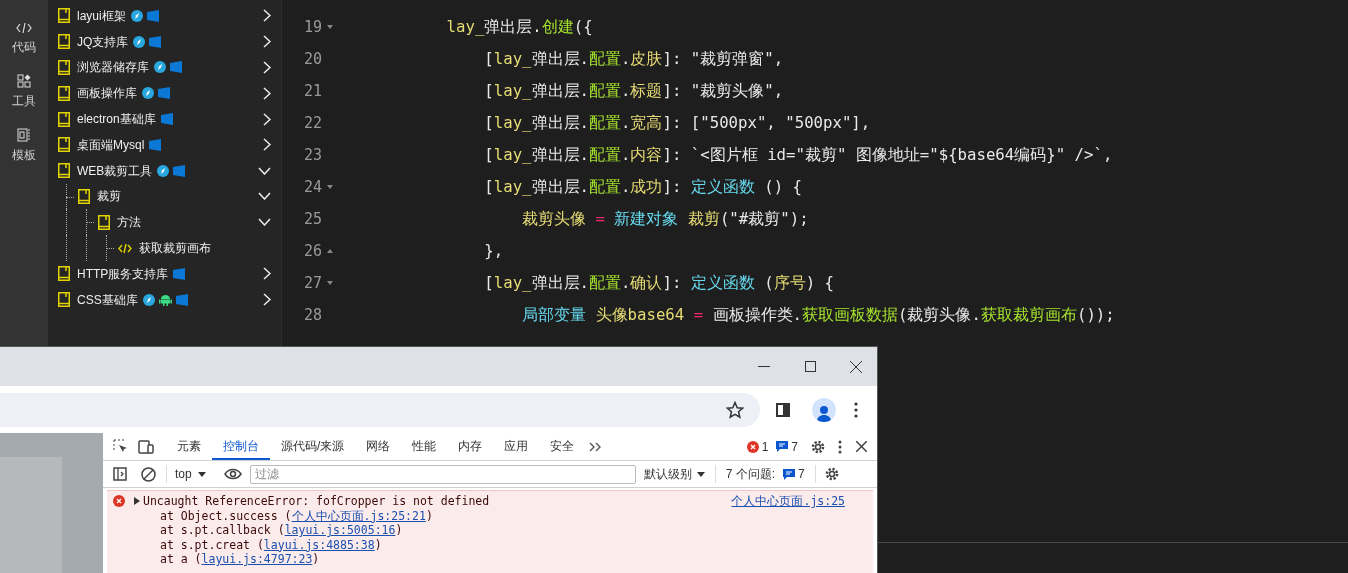  What do you see at coordinates (232, 474) in the screenshot?
I see `eye-icon` at bounding box center [232, 474].